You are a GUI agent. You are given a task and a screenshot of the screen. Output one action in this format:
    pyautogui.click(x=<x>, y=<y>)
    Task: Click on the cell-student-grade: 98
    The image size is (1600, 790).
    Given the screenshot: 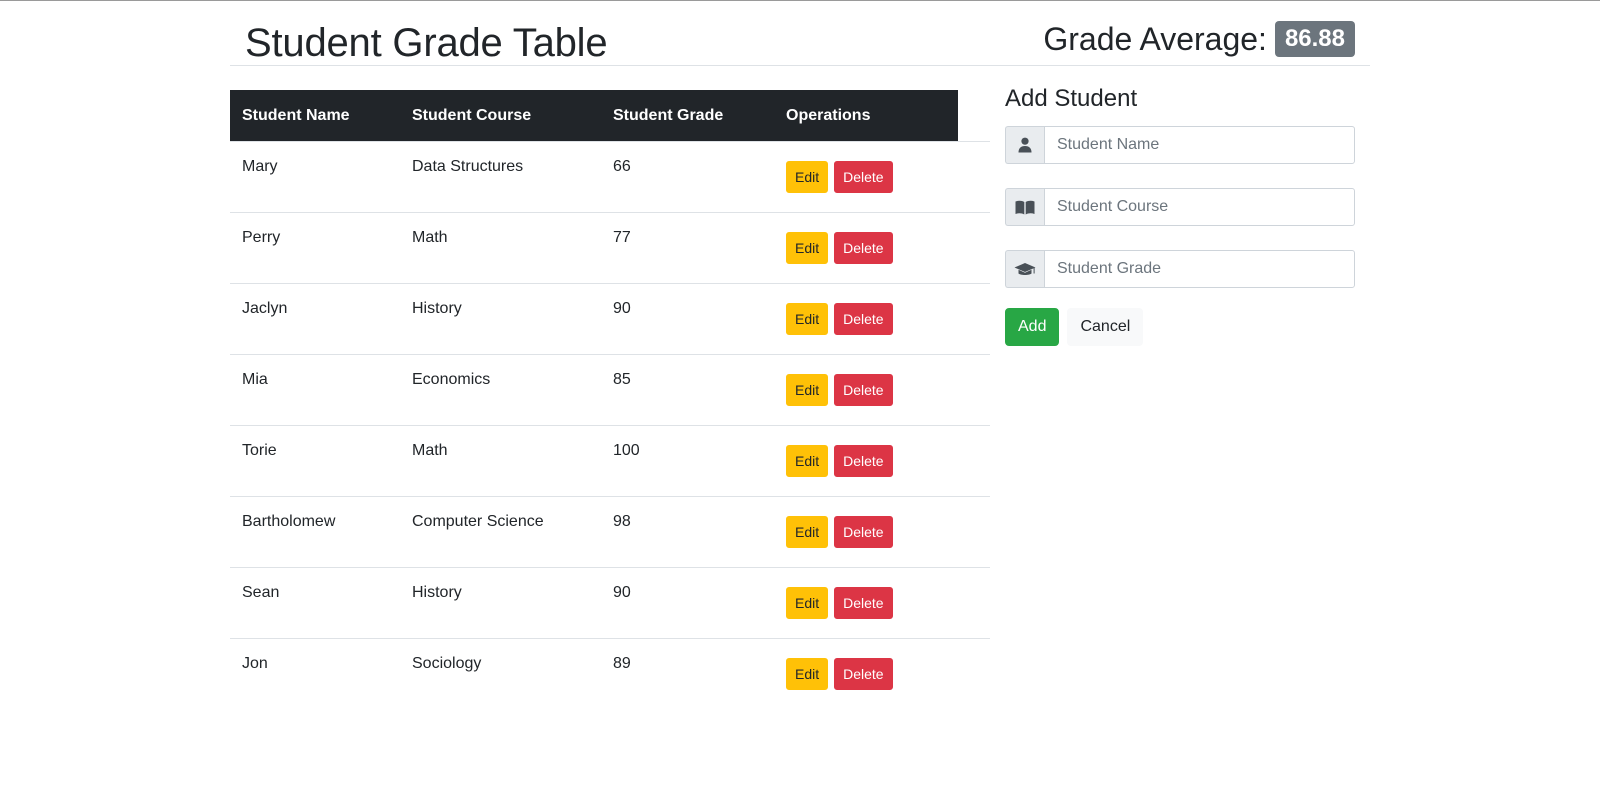 What is the action you would take?
    pyautogui.click(x=687, y=532)
    